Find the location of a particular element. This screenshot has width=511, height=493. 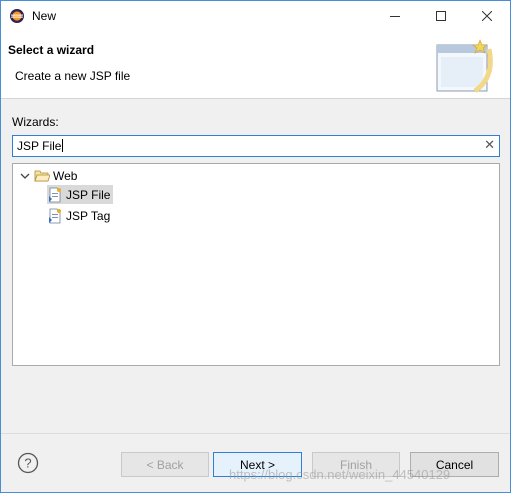

close-button is located at coordinates (487, 16).